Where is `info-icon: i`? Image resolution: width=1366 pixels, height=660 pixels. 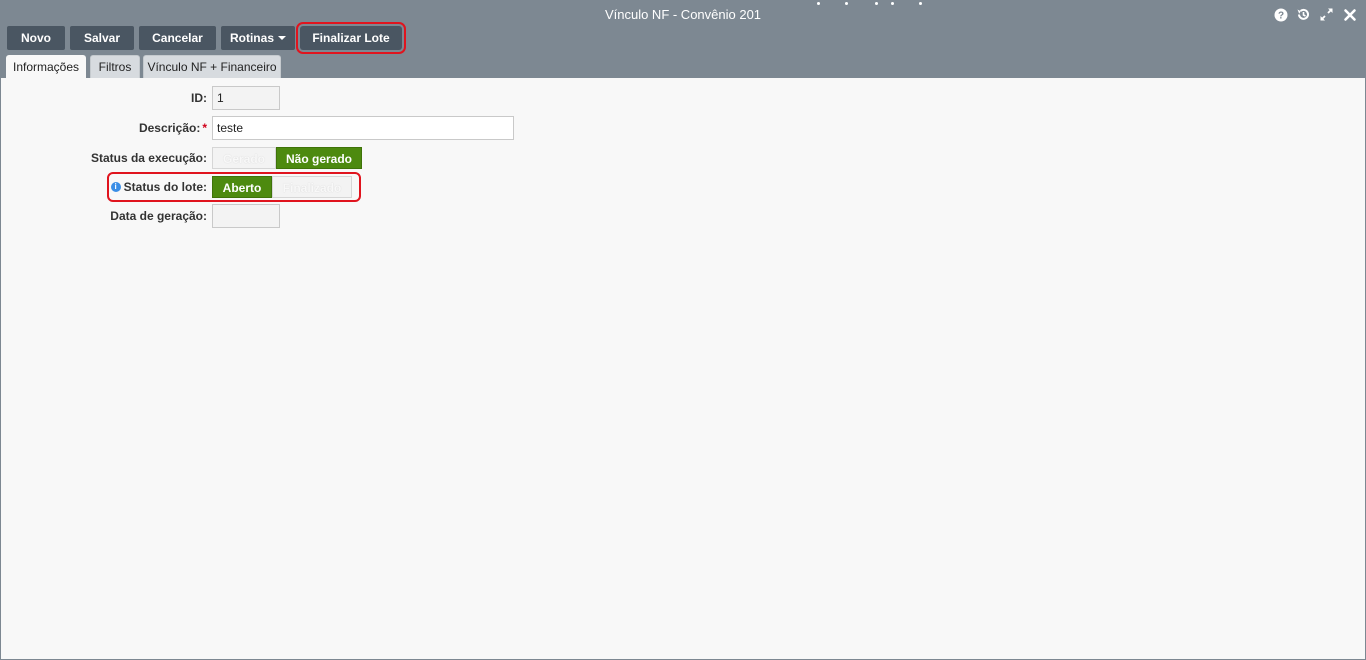
info-icon: i is located at coordinates (115, 186).